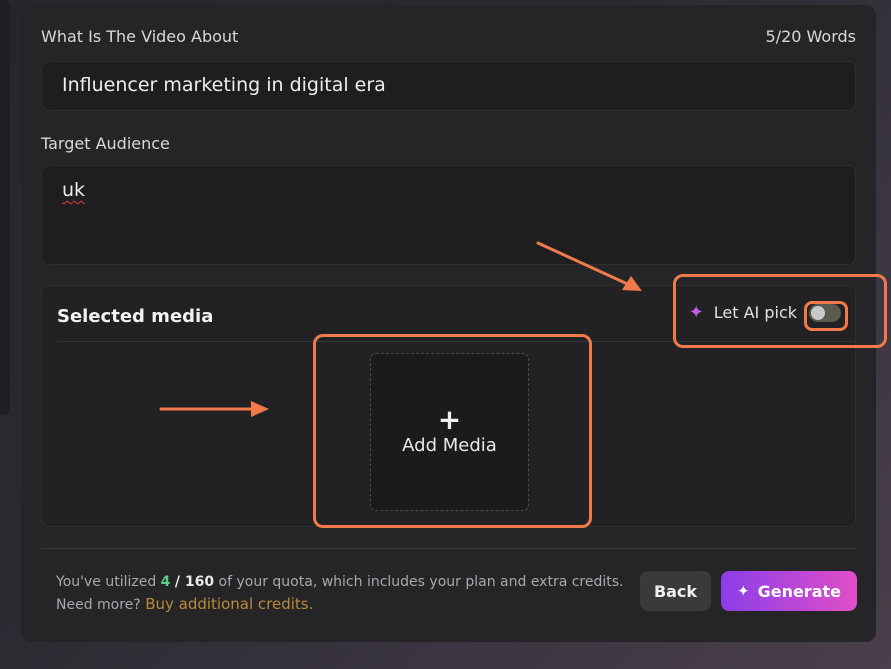 This screenshot has width=891, height=669. What do you see at coordinates (675, 591) in the screenshot?
I see `back-button: Back` at bounding box center [675, 591].